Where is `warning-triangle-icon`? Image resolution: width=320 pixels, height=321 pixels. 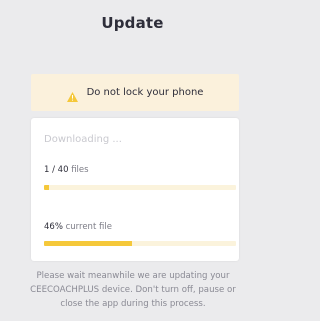
warning-triangle-icon is located at coordinates (72, 94).